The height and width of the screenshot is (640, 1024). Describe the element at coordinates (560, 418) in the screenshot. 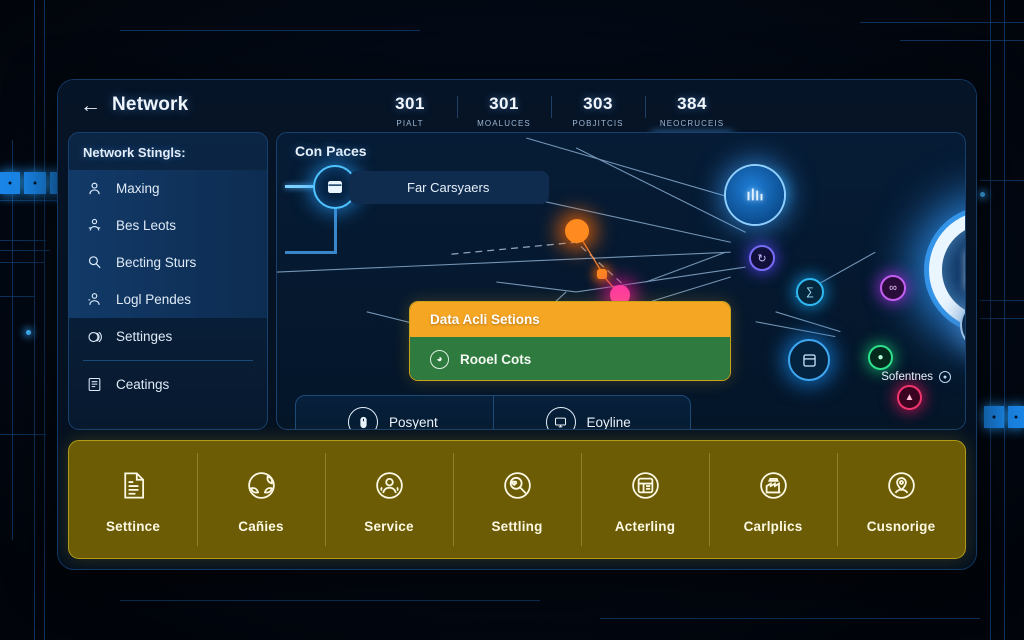

I see `monitor-icon` at that location.